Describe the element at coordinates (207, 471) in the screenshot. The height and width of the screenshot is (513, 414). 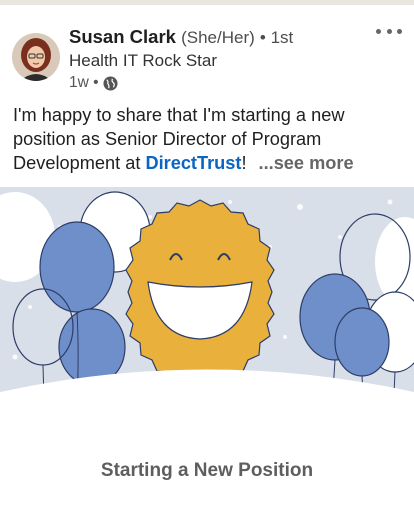
I see `image-caption: Starting a New Position` at that location.